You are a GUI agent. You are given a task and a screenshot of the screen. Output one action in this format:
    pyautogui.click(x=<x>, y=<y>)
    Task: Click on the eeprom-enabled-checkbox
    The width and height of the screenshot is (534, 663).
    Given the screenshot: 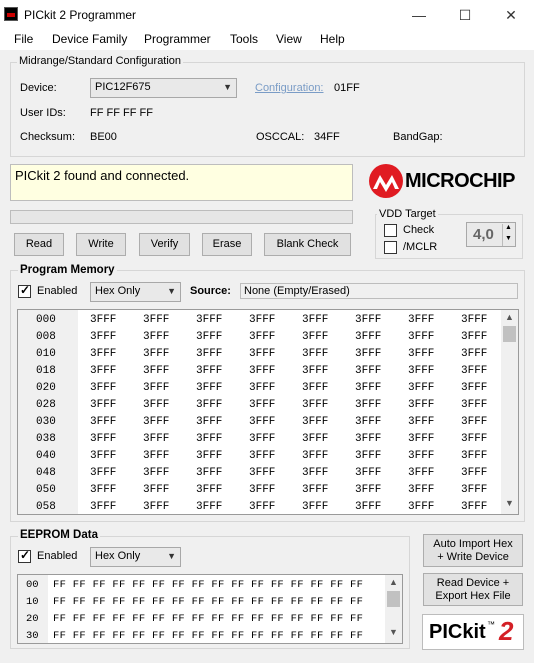 What is the action you would take?
    pyautogui.click(x=24, y=555)
    